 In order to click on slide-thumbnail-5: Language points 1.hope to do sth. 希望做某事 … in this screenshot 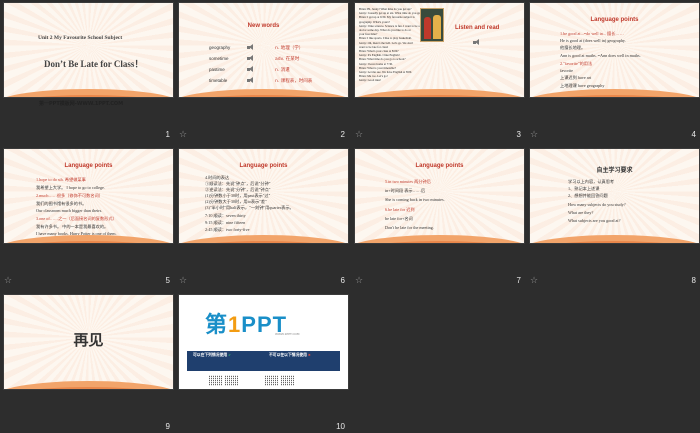, I will do `click(88, 196)`.